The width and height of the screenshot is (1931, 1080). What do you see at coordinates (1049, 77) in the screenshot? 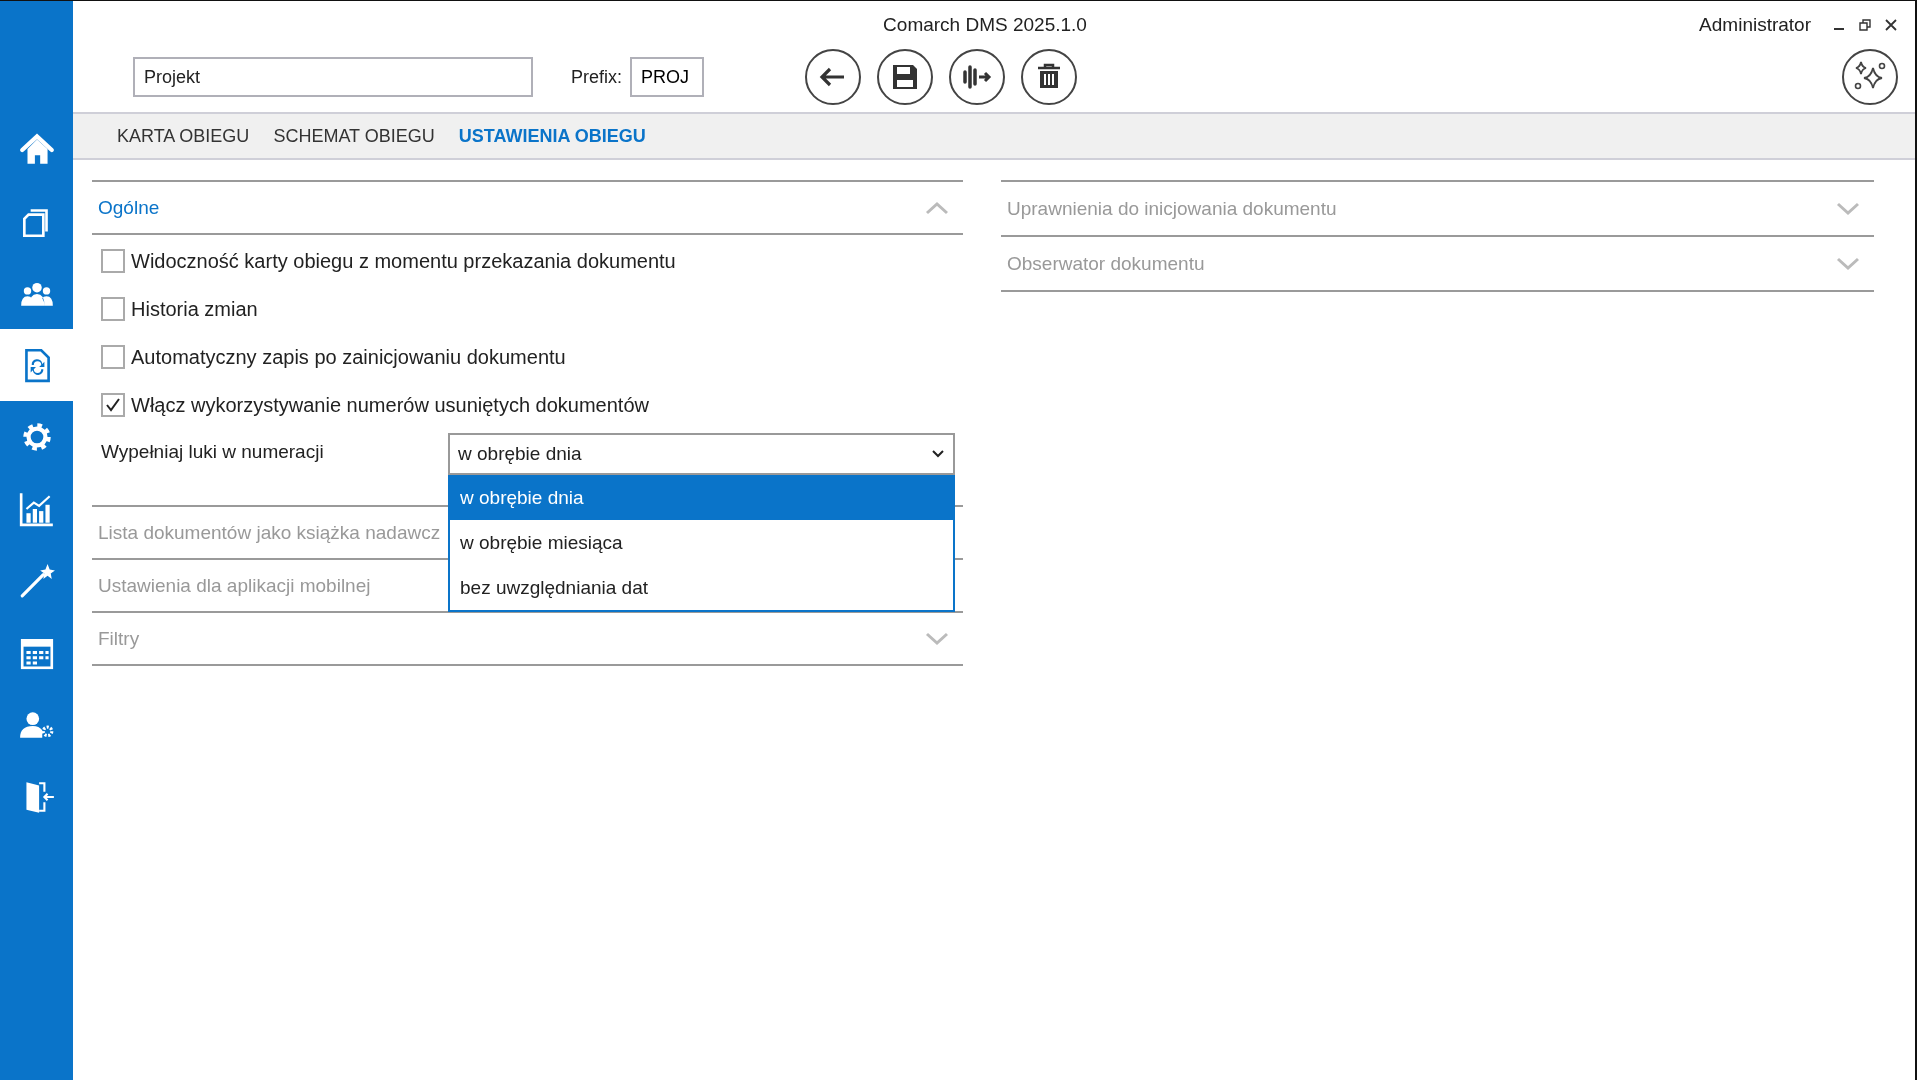
I see `delete-button` at bounding box center [1049, 77].